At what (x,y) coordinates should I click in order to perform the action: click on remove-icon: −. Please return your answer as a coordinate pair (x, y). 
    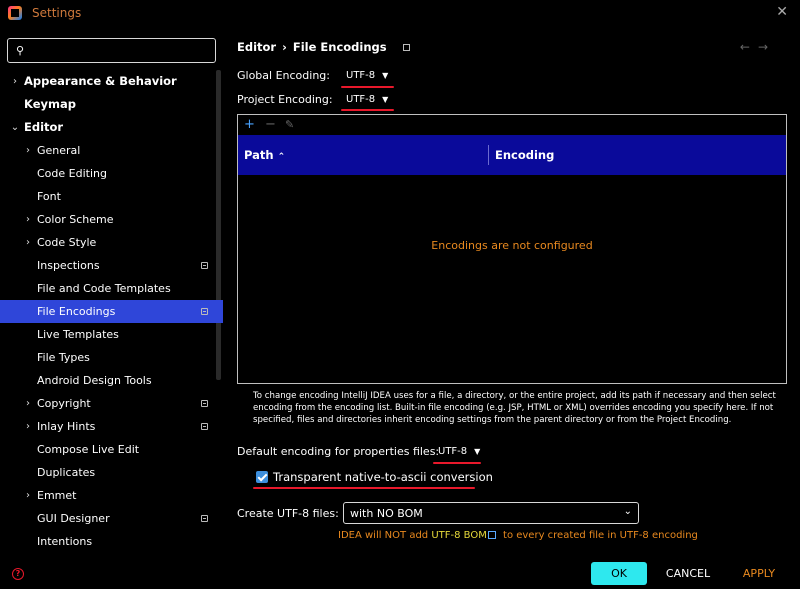
    Looking at the image, I should click on (270, 124).